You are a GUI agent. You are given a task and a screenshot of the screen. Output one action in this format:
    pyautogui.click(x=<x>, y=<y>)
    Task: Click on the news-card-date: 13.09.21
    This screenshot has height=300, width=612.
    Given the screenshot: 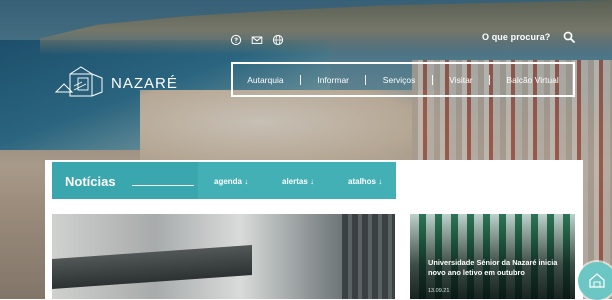 What is the action you would take?
    pyautogui.click(x=439, y=291)
    